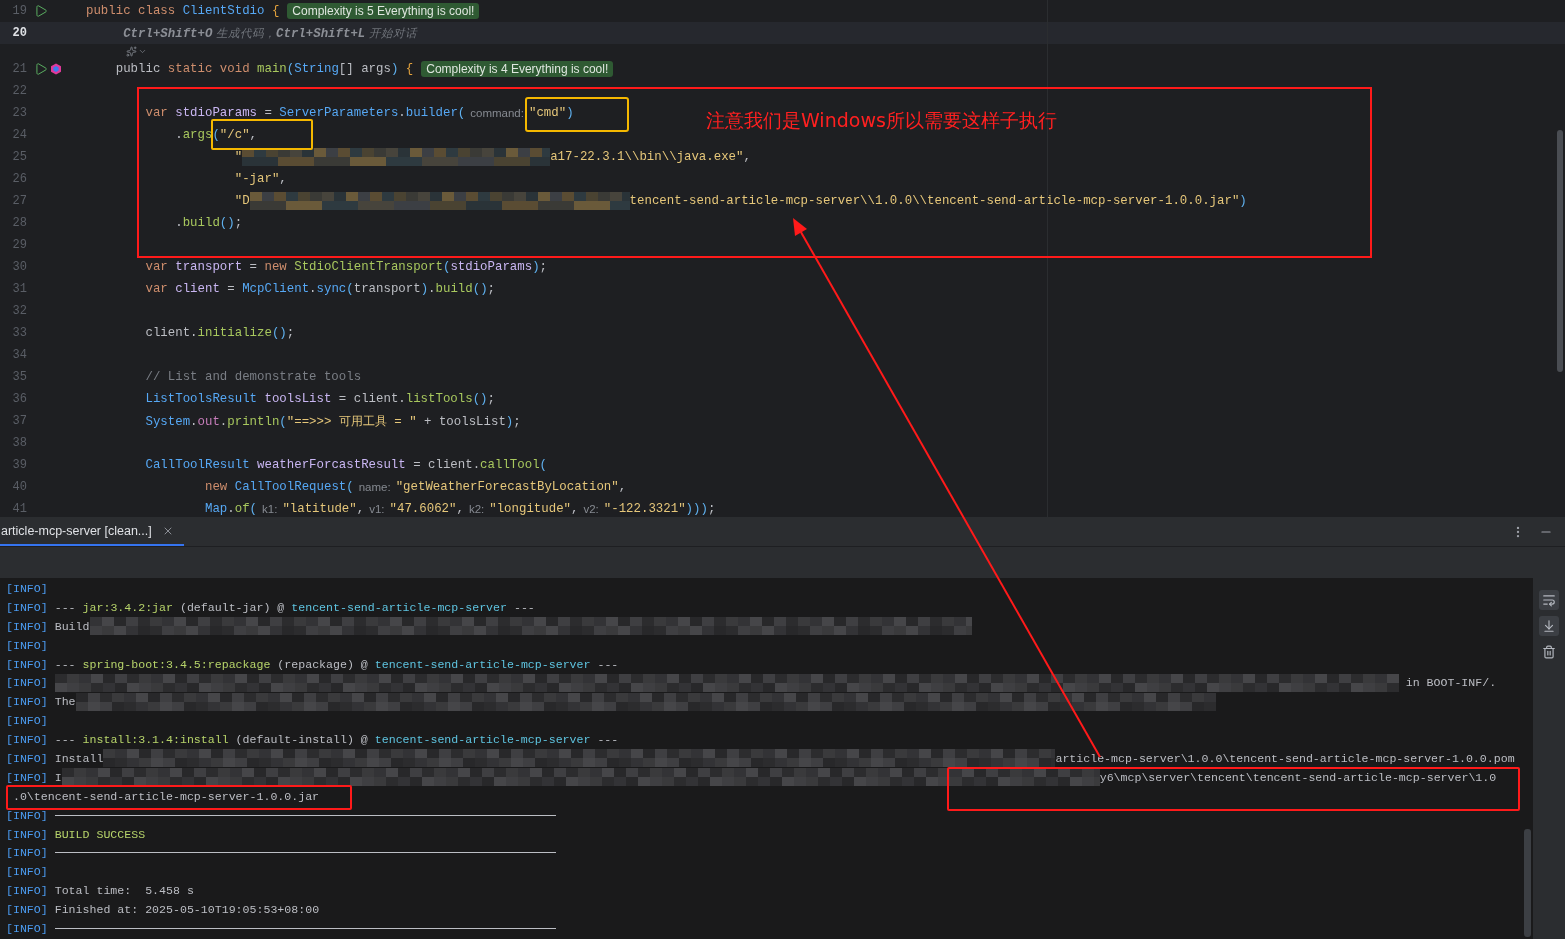  What do you see at coordinates (208, 223) in the screenshot?
I see `code-text: .build();` at bounding box center [208, 223].